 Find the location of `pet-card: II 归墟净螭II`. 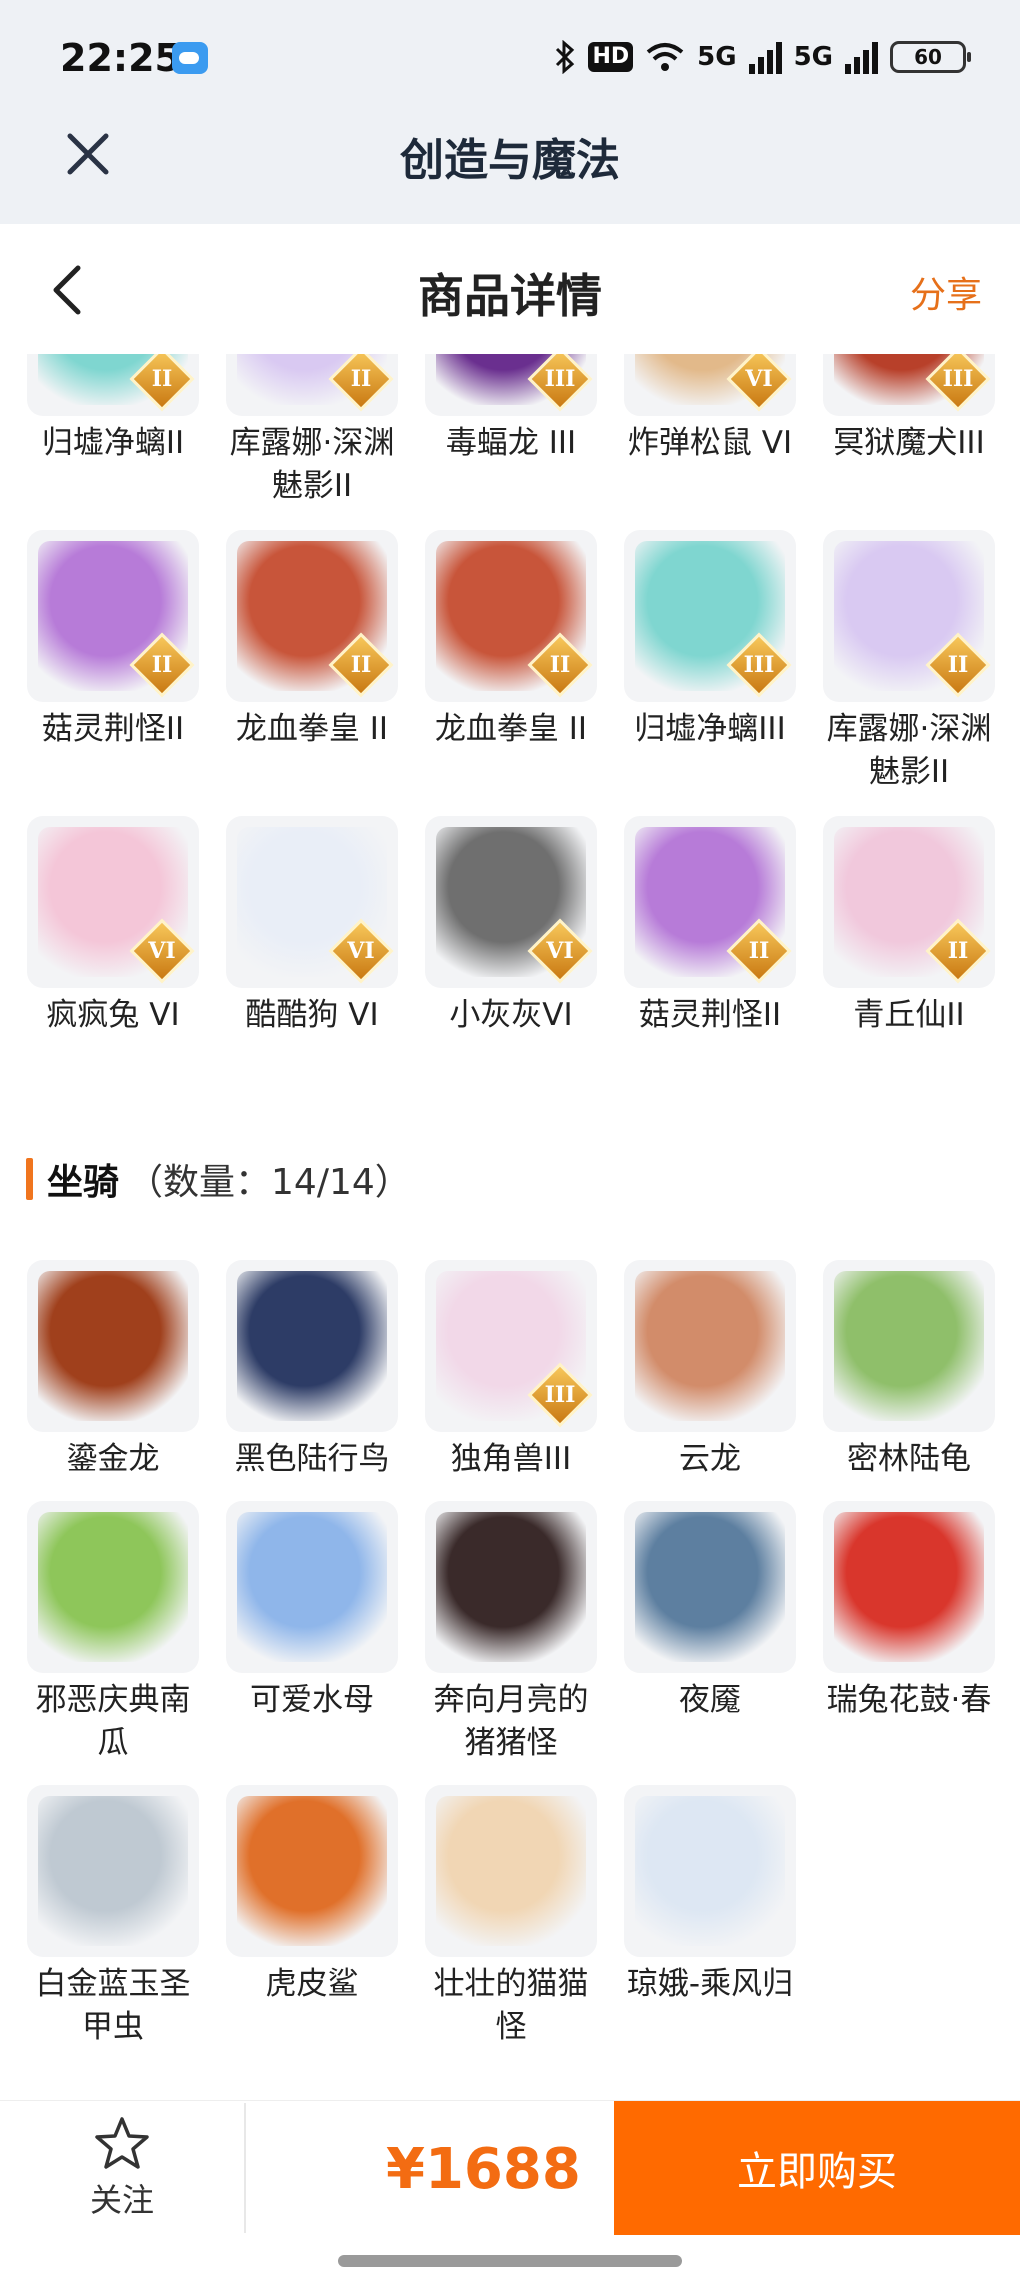

pet-card: II 归墟净螭II is located at coordinates (113, 431).